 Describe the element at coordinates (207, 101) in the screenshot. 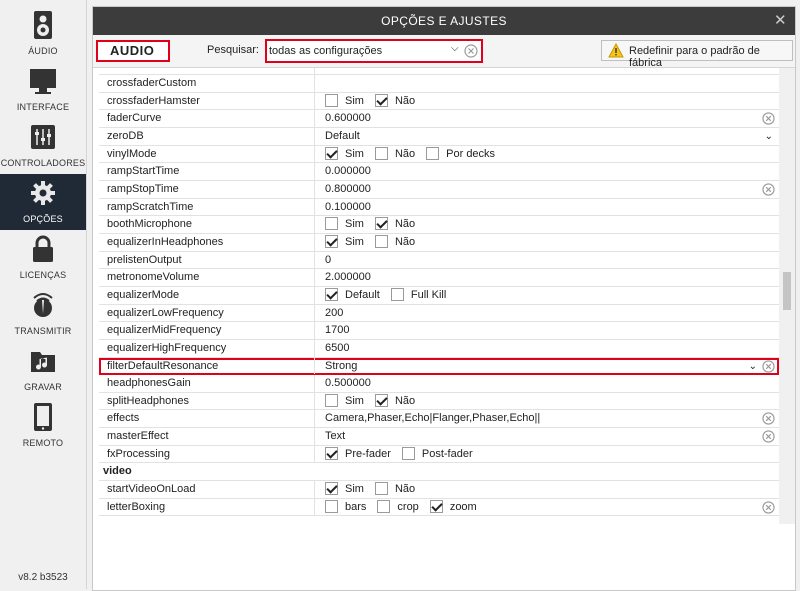

I see `setting-name: crossfaderHamster` at that location.